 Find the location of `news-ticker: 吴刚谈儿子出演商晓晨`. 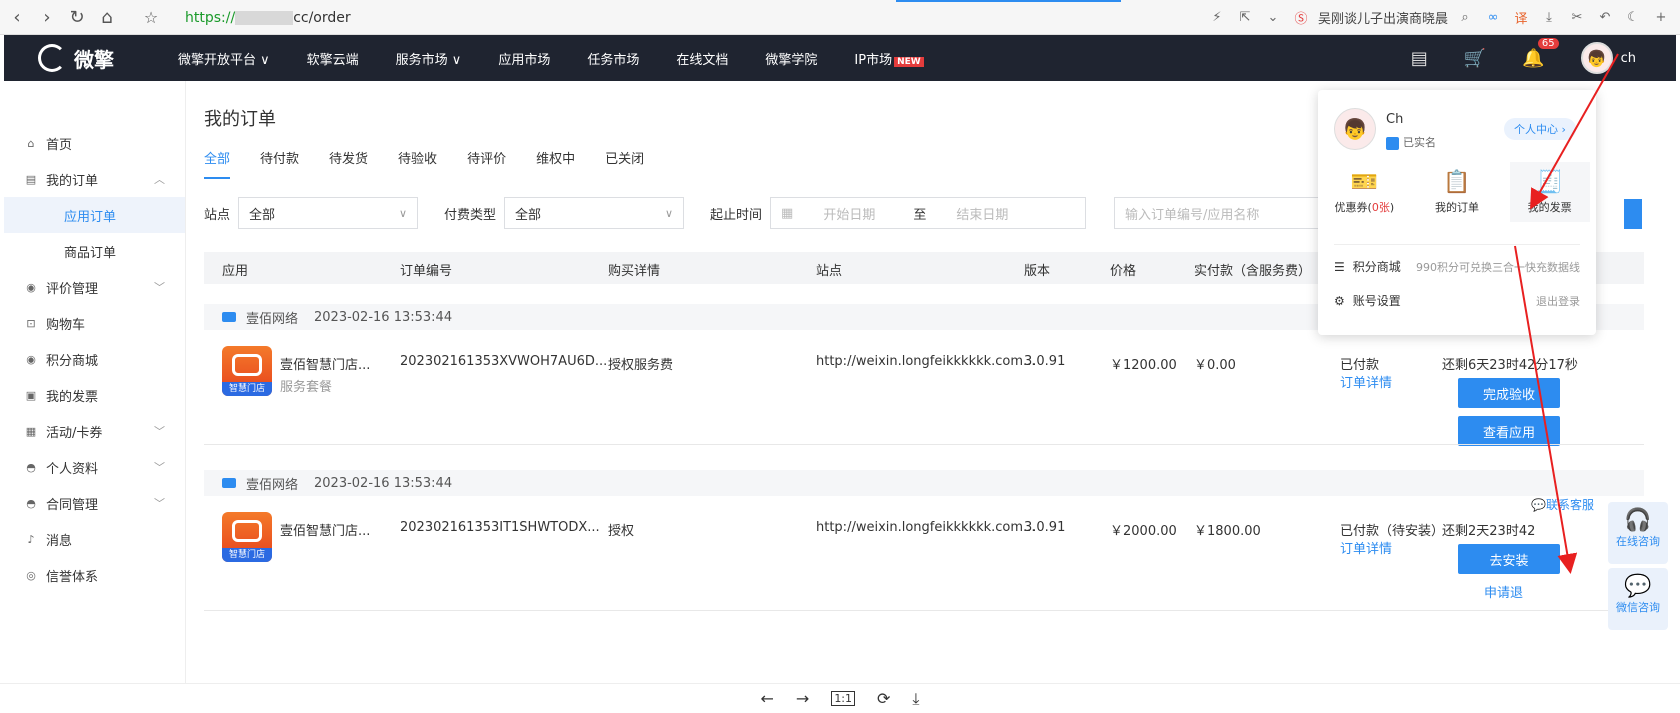

news-ticker: 吴刚谈儿子出演商晓晨 is located at coordinates (1383, 17).